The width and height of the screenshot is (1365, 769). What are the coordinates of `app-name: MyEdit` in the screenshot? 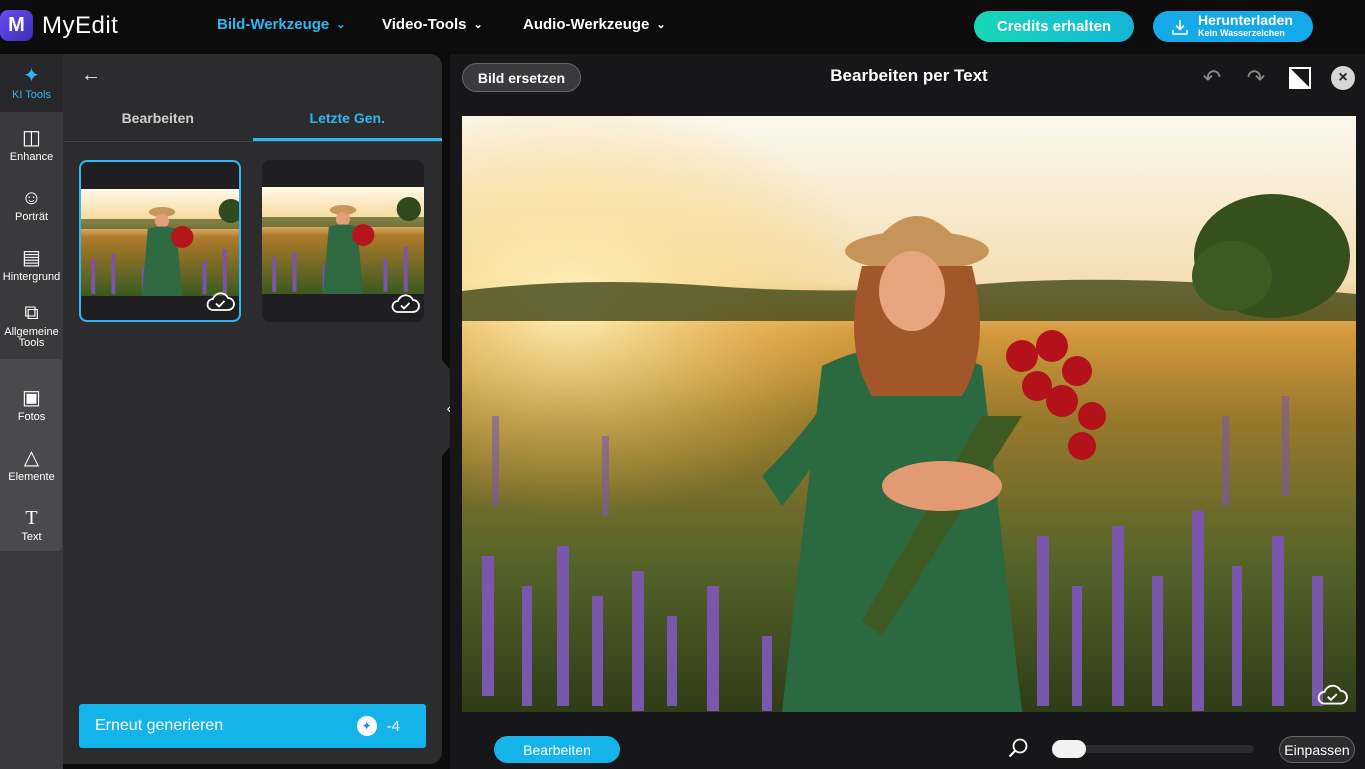 It's located at (80, 25).